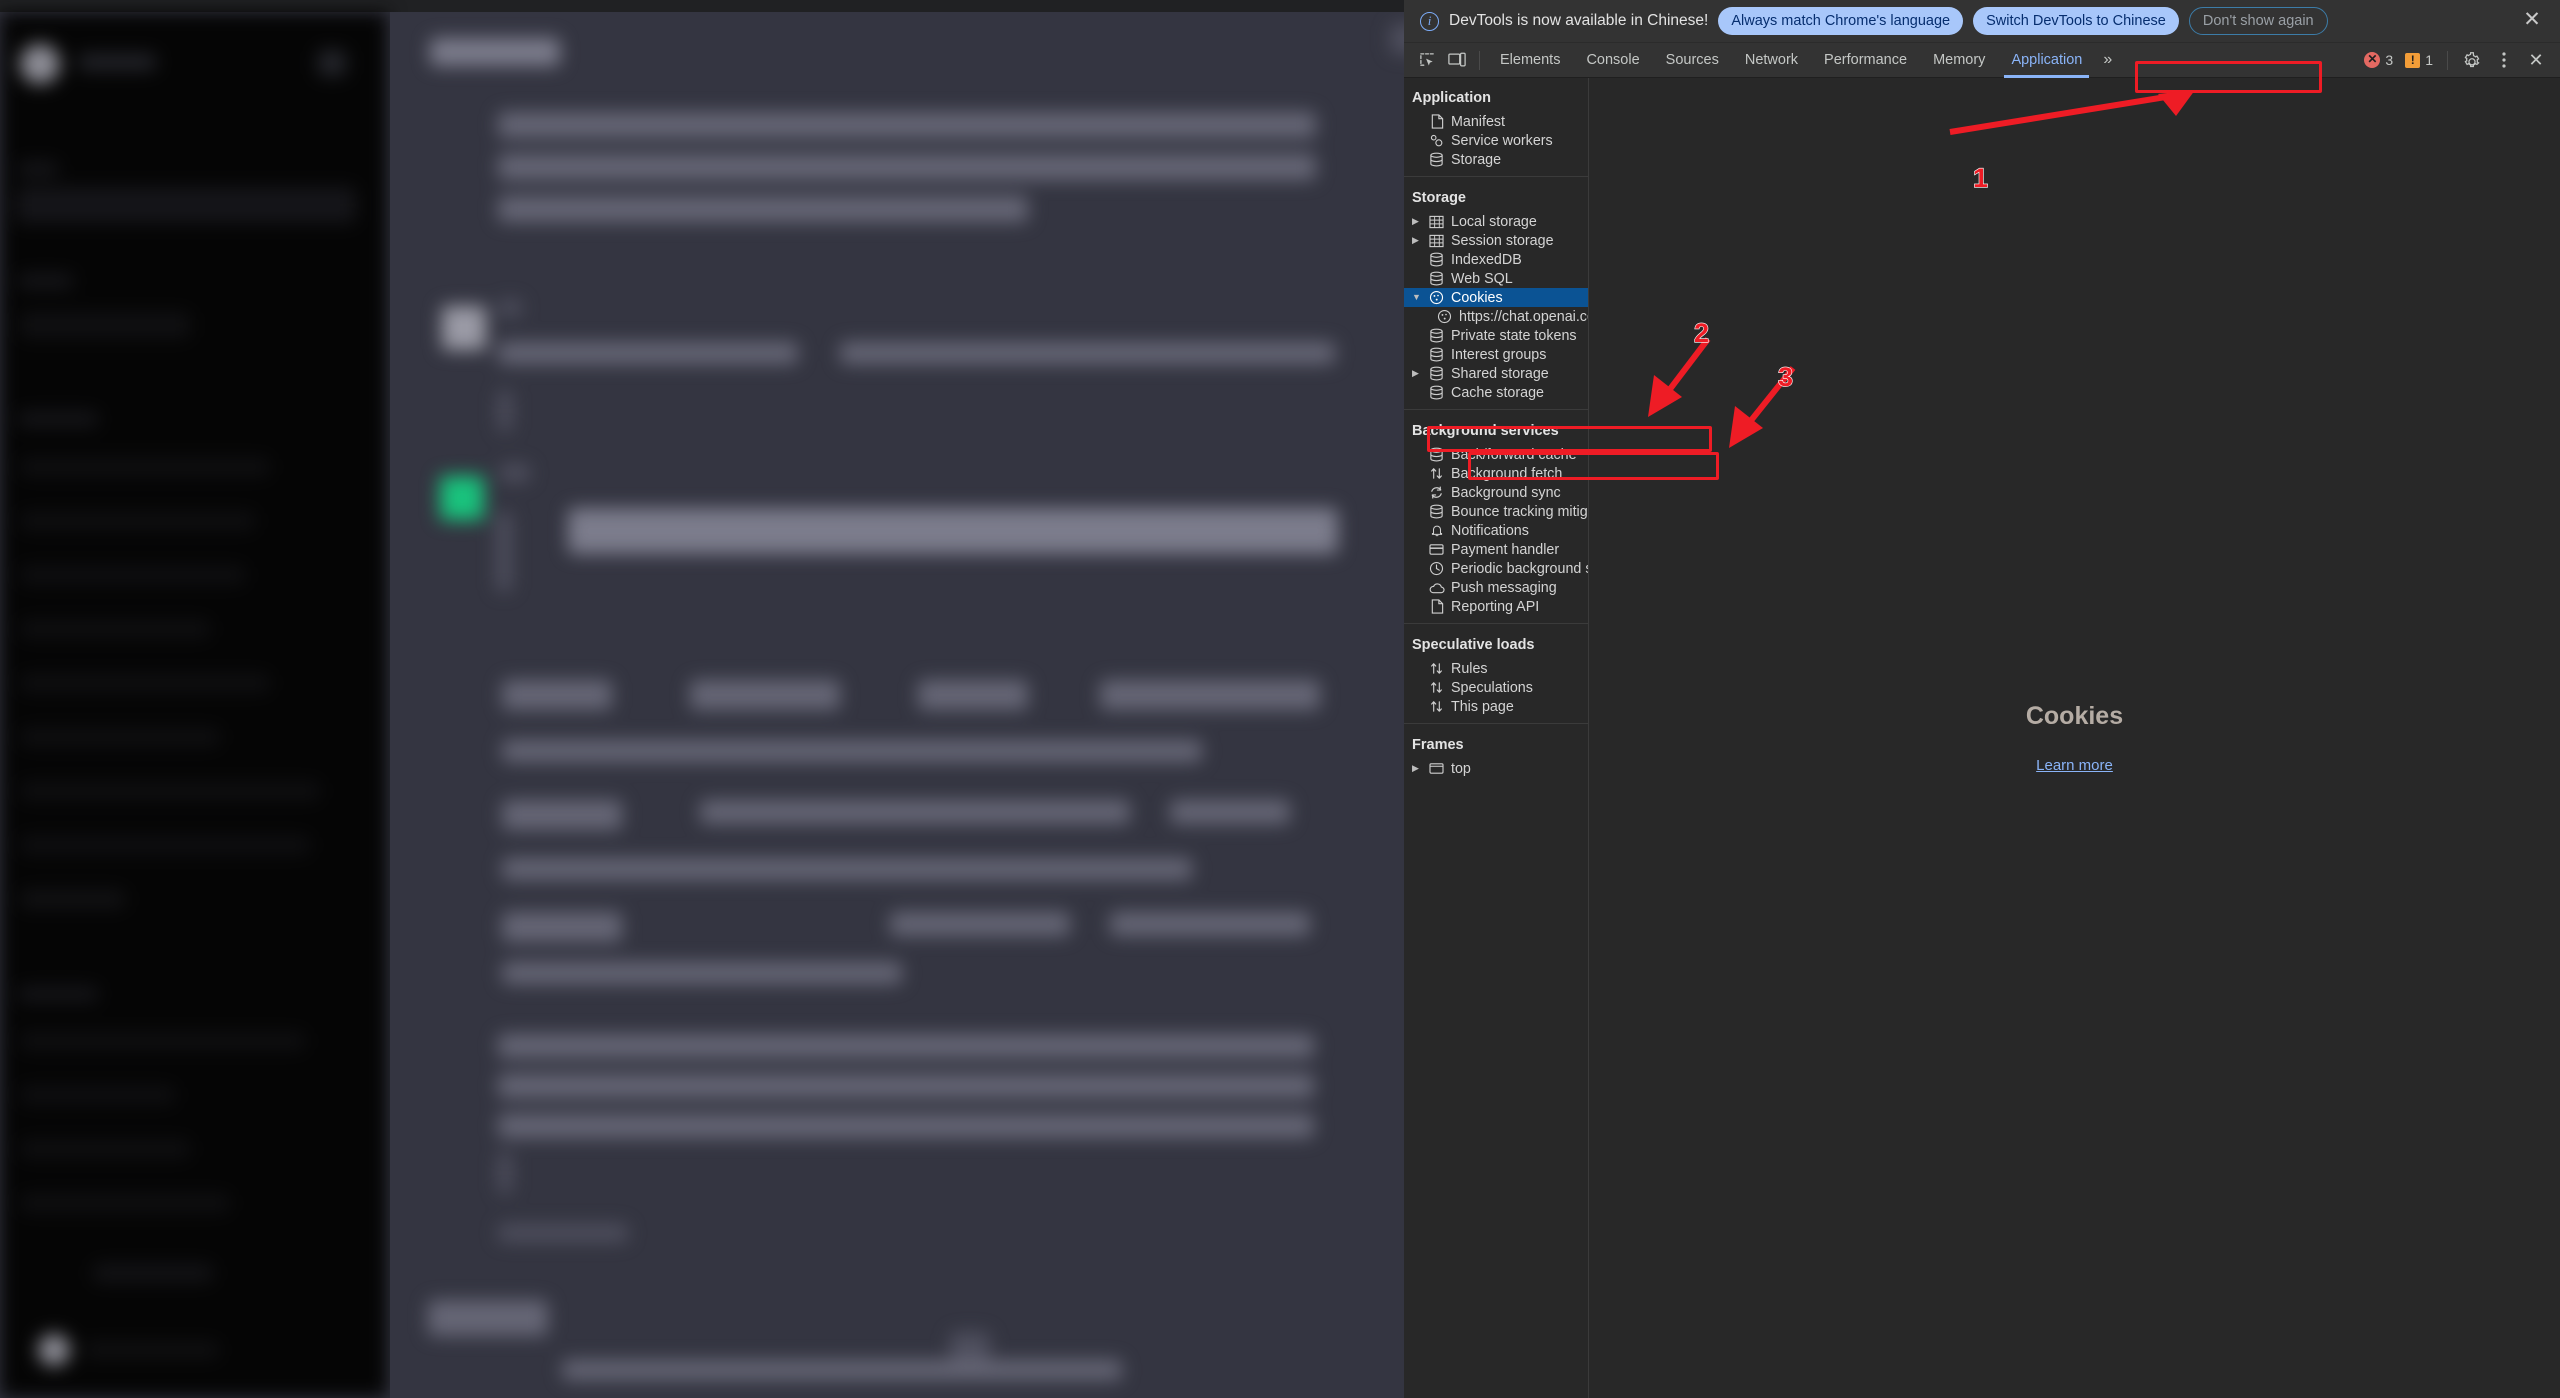  I want to click on sidebar-item-label: Reporting API, so click(1495, 606).